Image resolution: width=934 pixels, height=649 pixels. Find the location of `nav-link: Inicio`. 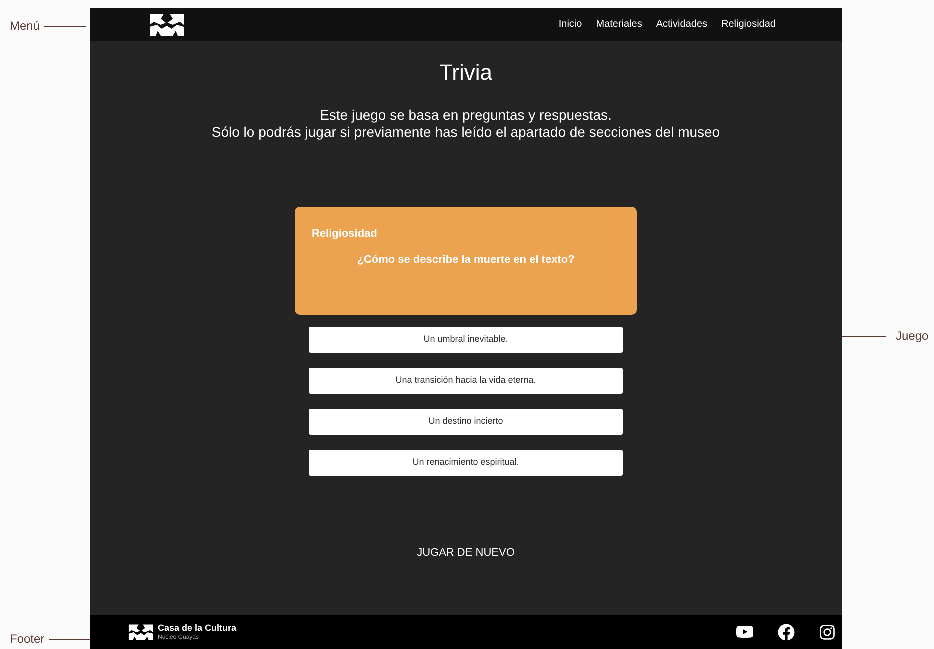

nav-link: Inicio is located at coordinates (570, 24).